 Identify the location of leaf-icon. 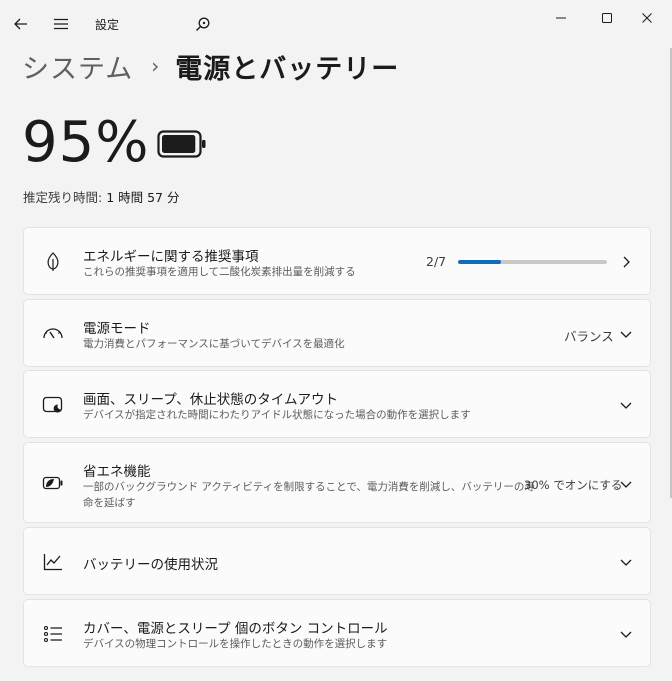
(53, 262).